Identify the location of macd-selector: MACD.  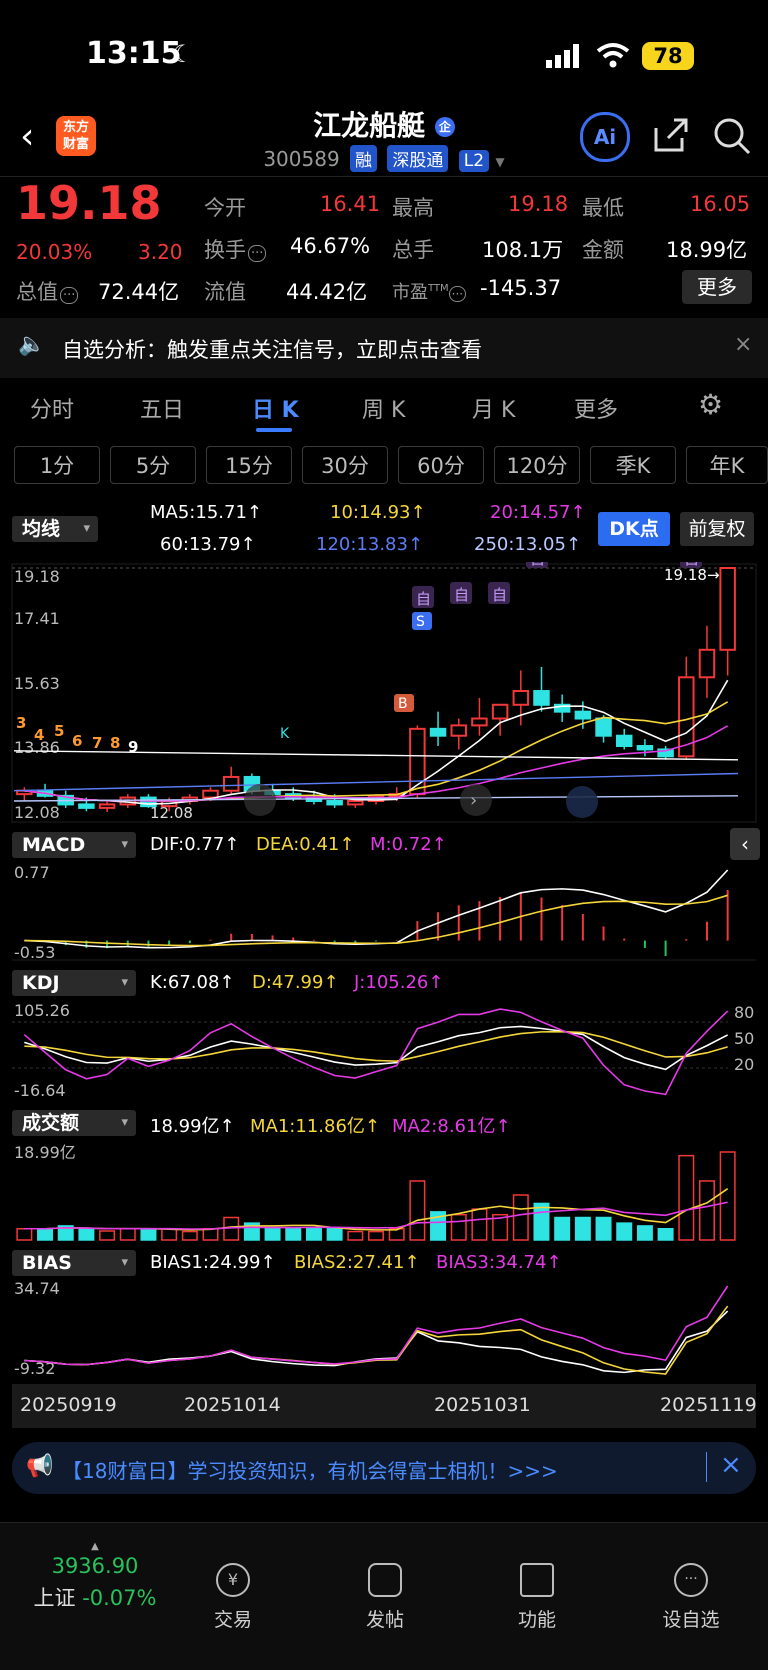
(74, 845).